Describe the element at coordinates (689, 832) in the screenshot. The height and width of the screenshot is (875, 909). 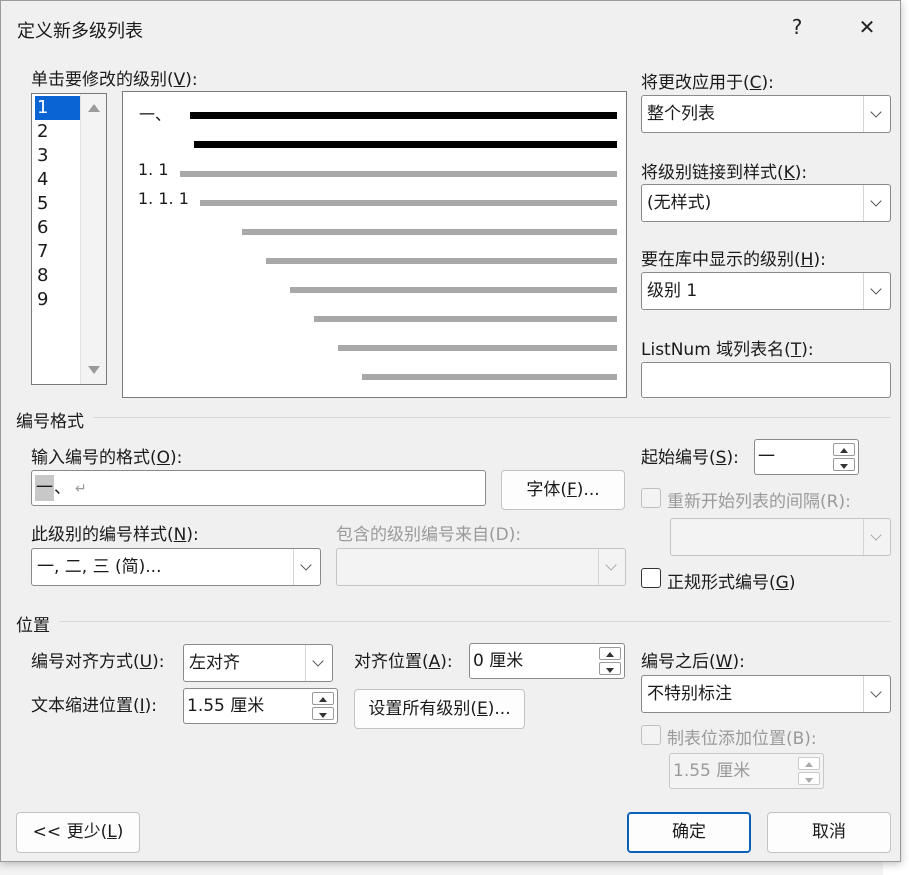
I see `ok-button: 确定` at that location.